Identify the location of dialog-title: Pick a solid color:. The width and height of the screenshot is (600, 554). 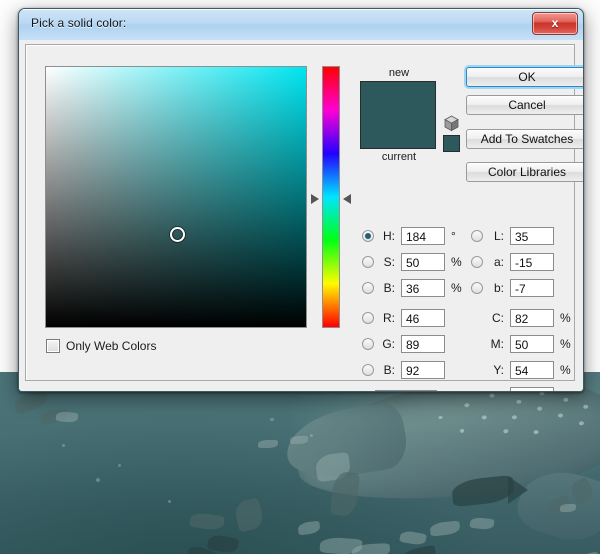
(79, 23).